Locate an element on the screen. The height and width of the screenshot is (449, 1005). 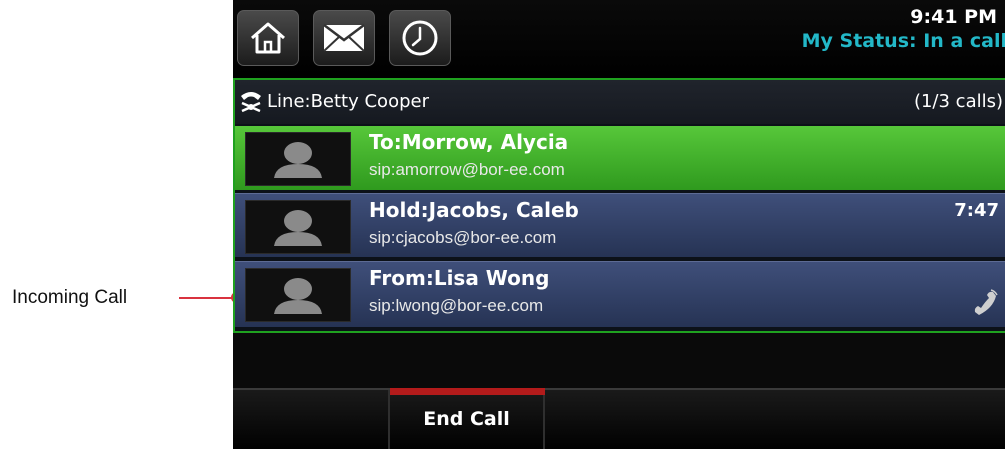
handset-icon is located at coordinates (986, 302).